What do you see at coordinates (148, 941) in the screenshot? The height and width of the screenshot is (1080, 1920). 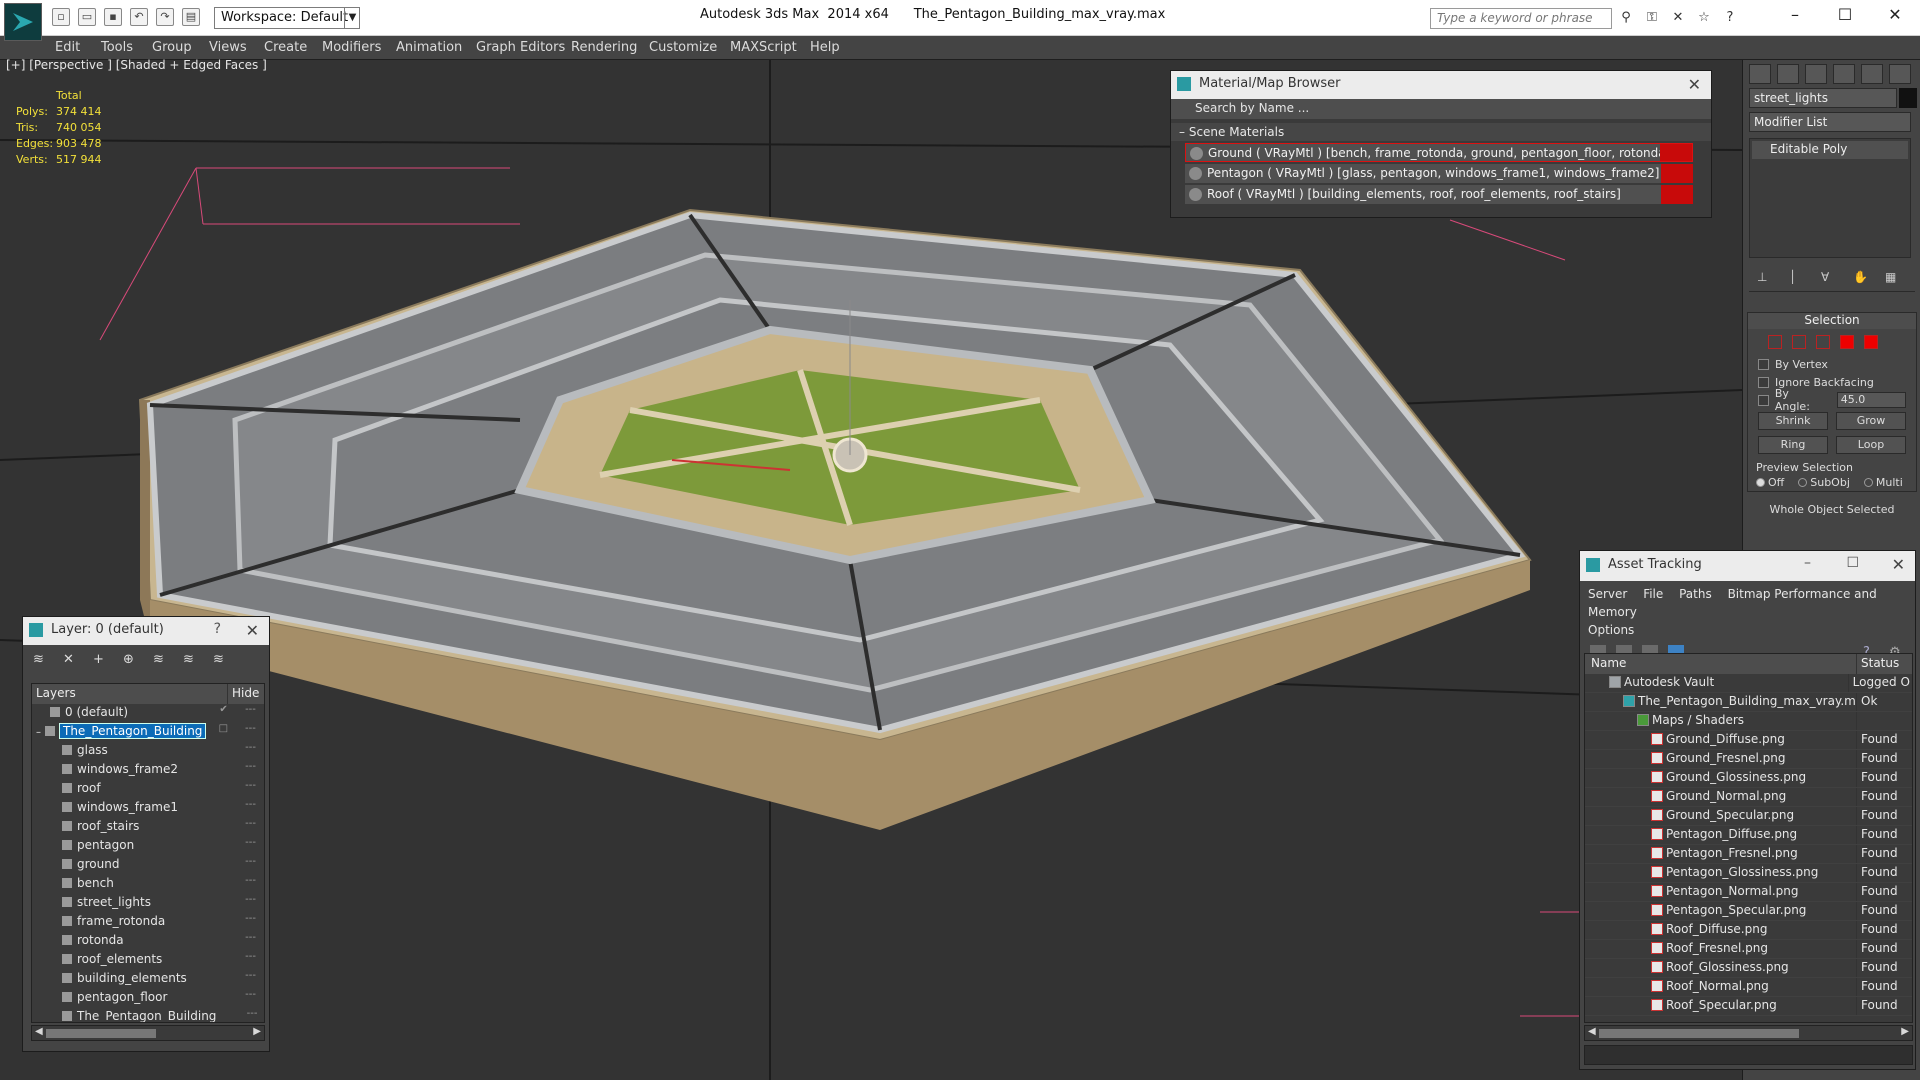 I see `layer-object-row: rotonda ---` at bounding box center [148, 941].